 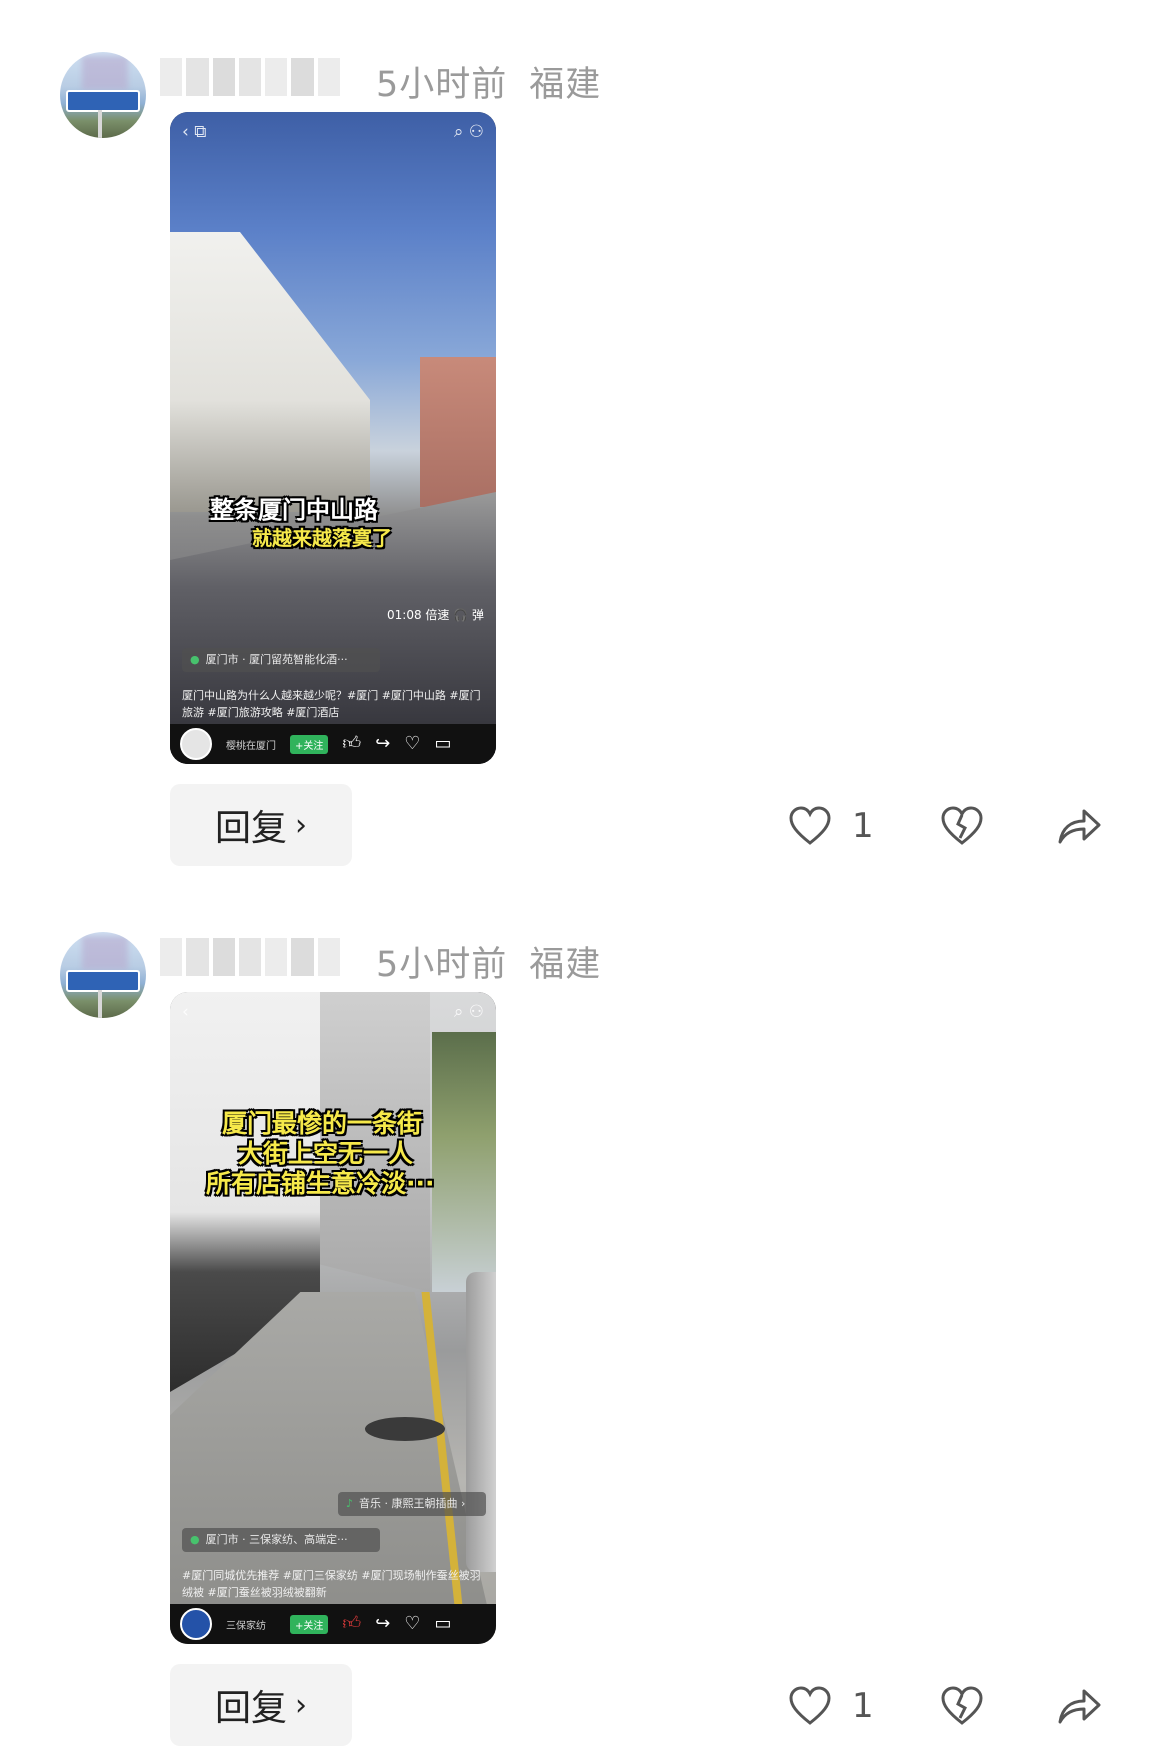 I want to click on video-location-text: 厦门市 · 三保家纺、高端定···, so click(x=276, y=1539).